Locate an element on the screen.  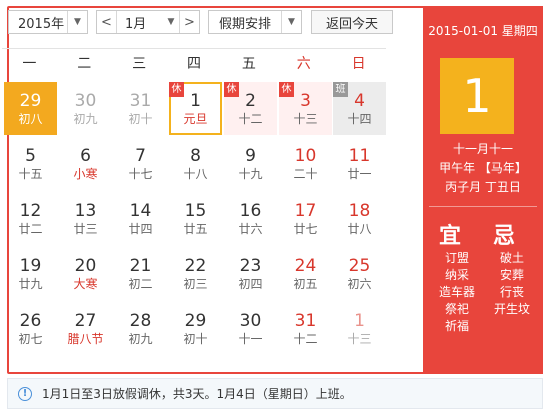
calendar-week-row: 12 廿二 13 廿三 14 廿四 15 廿五 16 廿六 17 廿七 18 廿八 is located at coordinates (194, 217).